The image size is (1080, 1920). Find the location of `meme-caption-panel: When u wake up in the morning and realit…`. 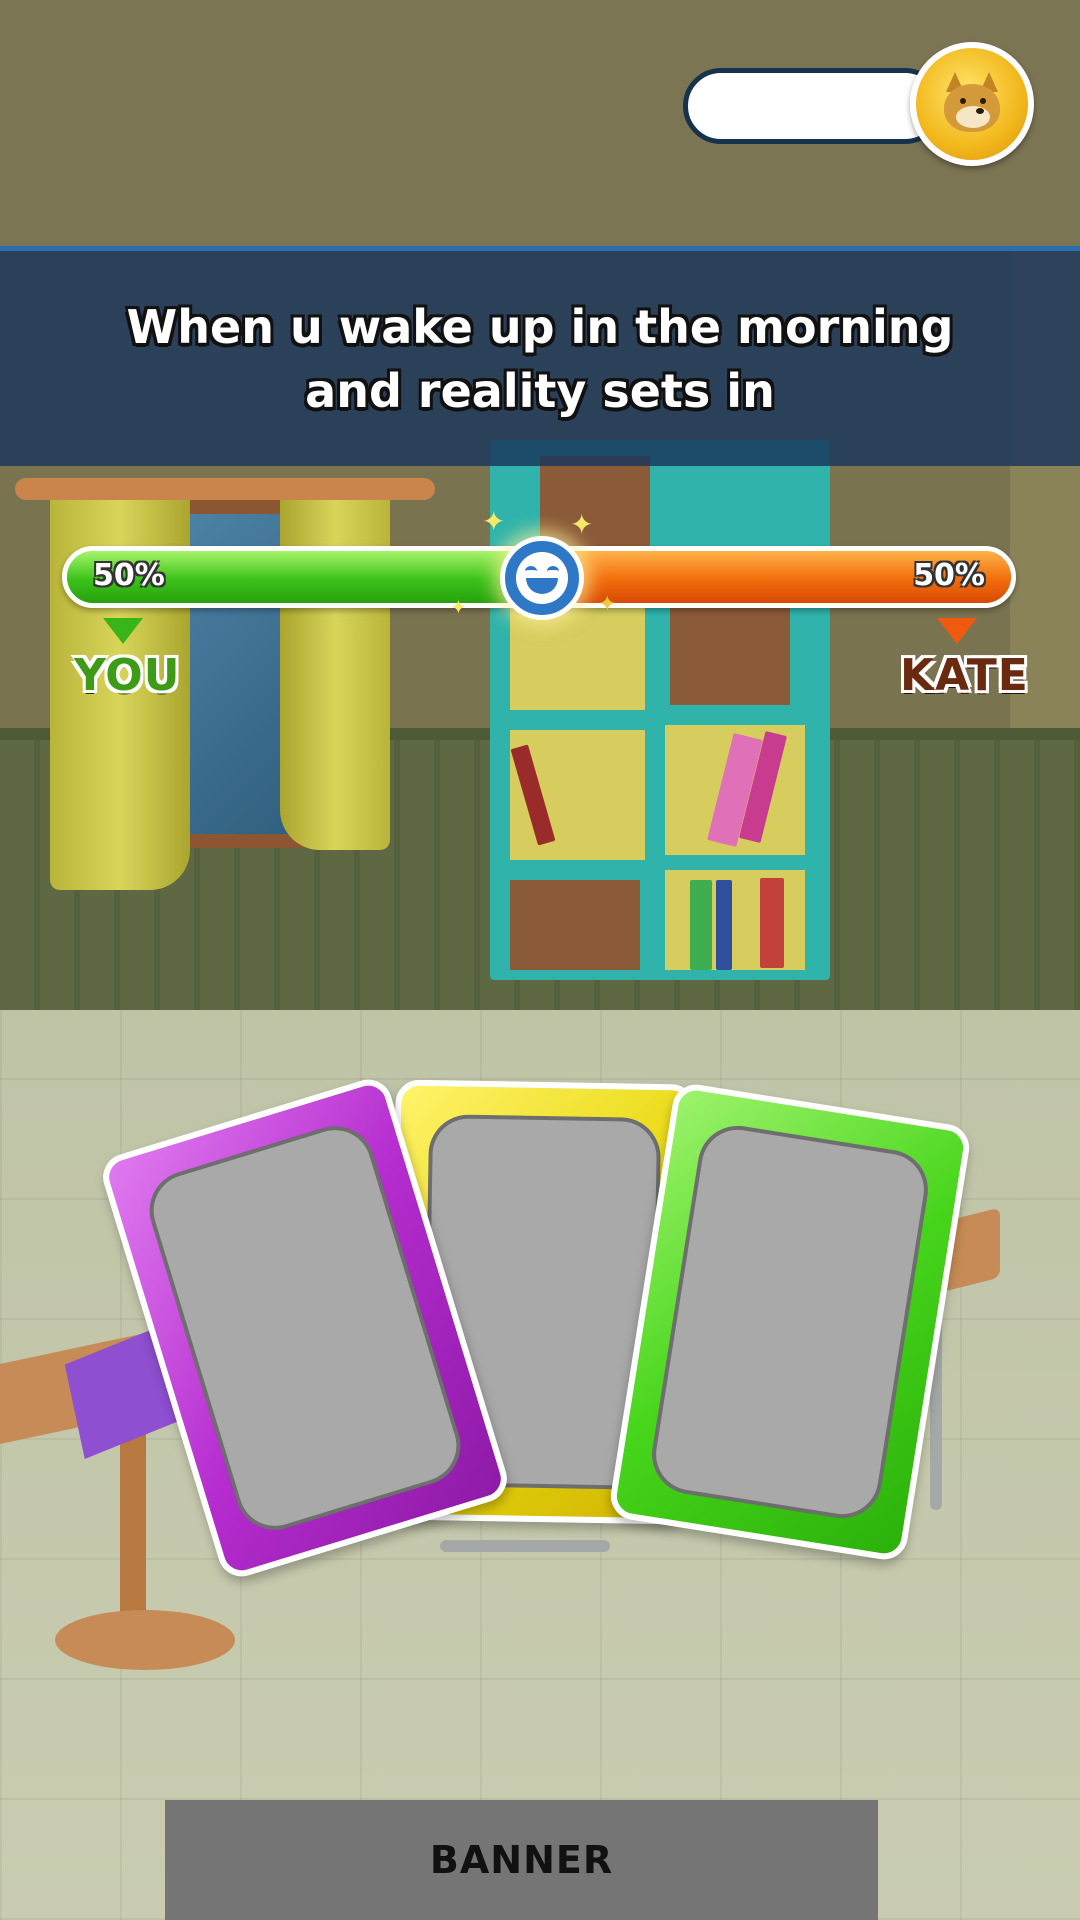

meme-caption-panel: When u wake up in the morning and realit… is located at coordinates (540, 356).